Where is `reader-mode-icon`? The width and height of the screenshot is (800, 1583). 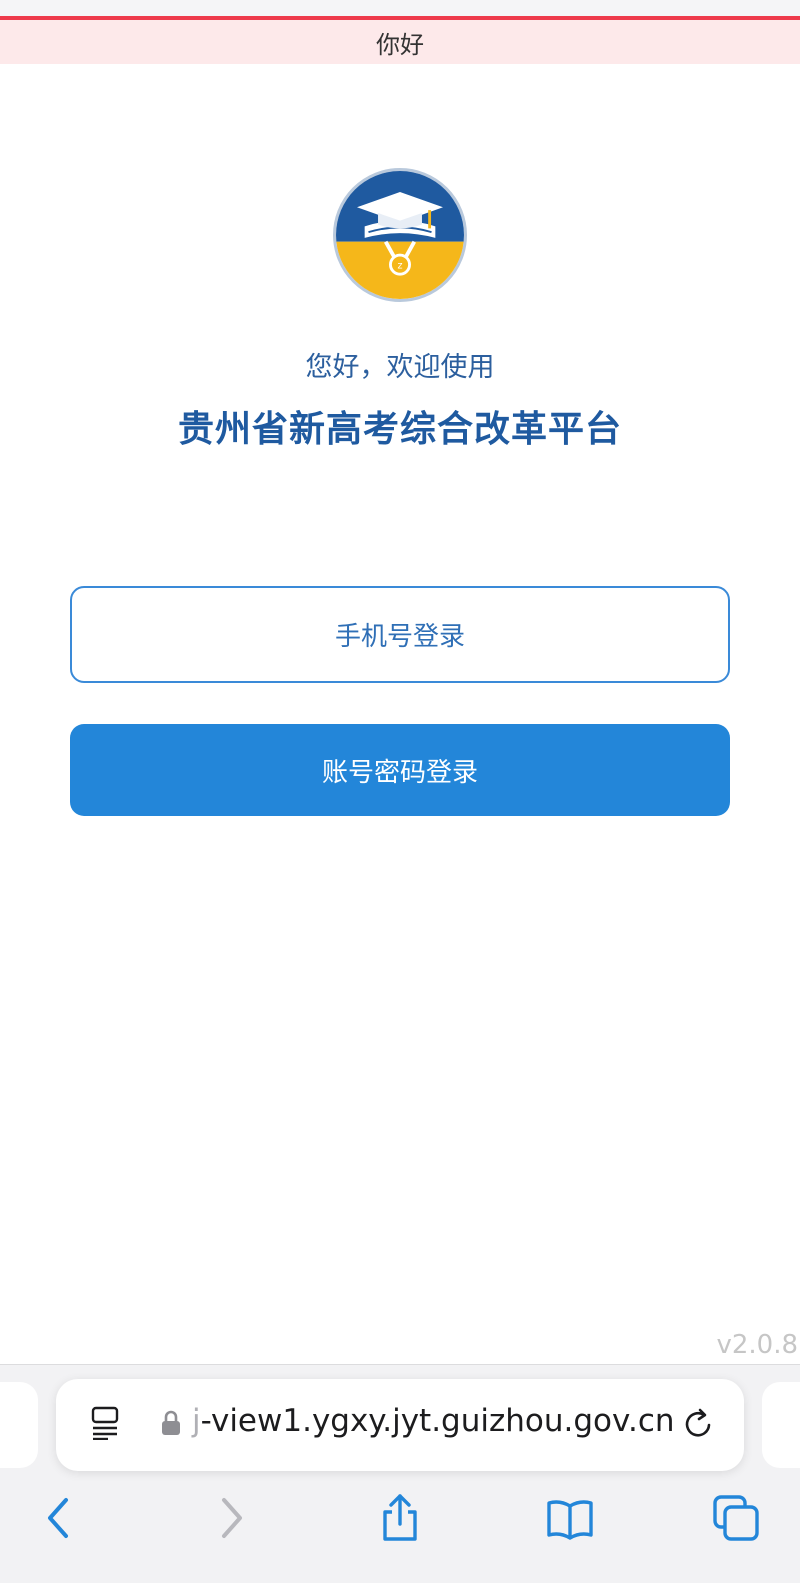 reader-mode-icon is located at coordinates (105, 1423).